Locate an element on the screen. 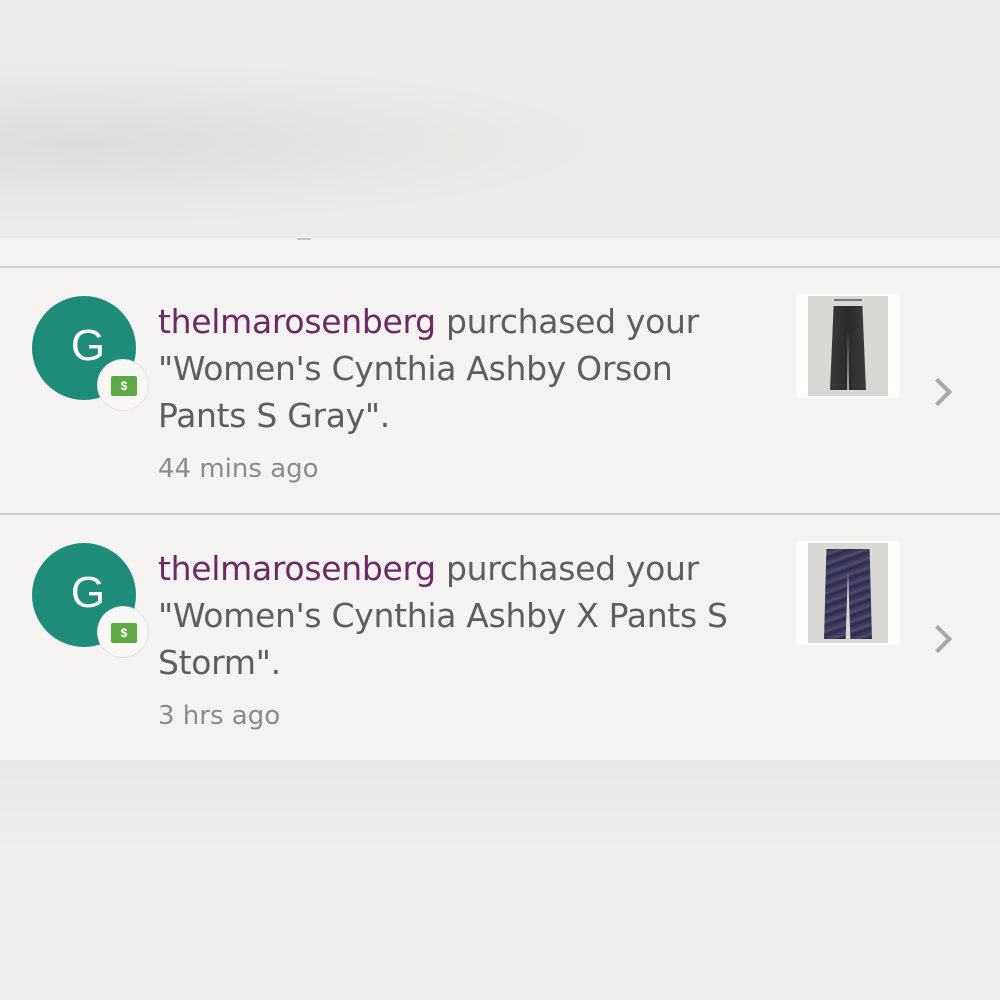 The image size is (1000, 1000). item-title: "Women's Cynthia Ashby X Pants S Storm". is located at coordinates (443, 639).